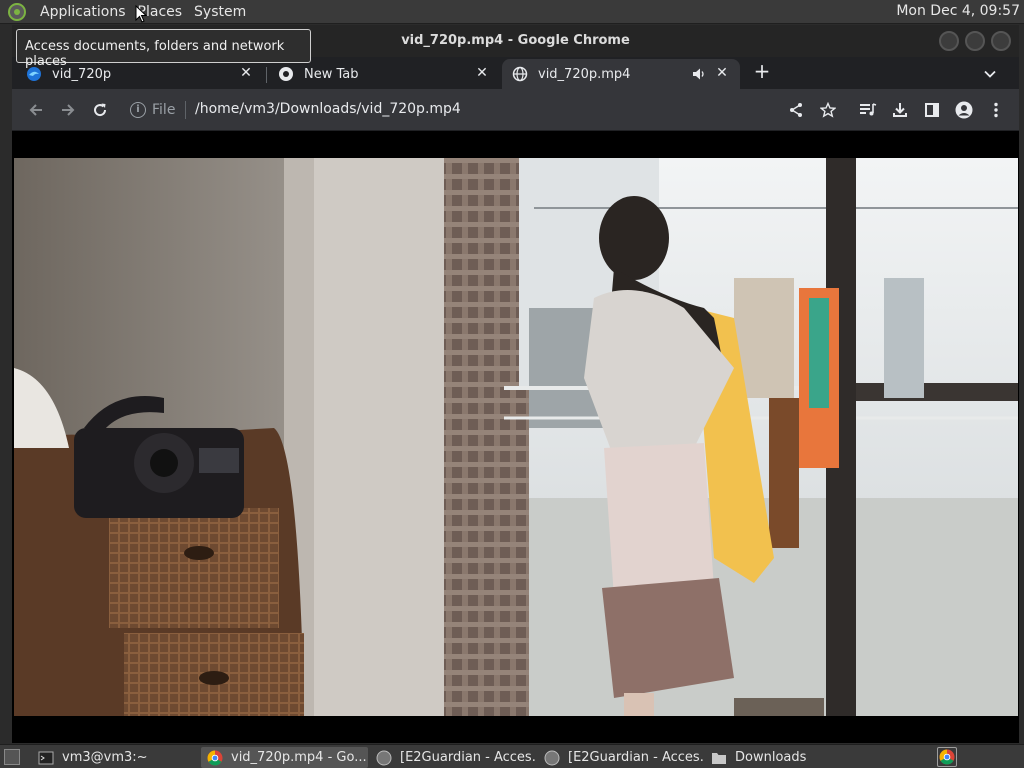 The height and width of the screenshot is (768, 1024). I want to click on folder-icon, so click(719, 758).